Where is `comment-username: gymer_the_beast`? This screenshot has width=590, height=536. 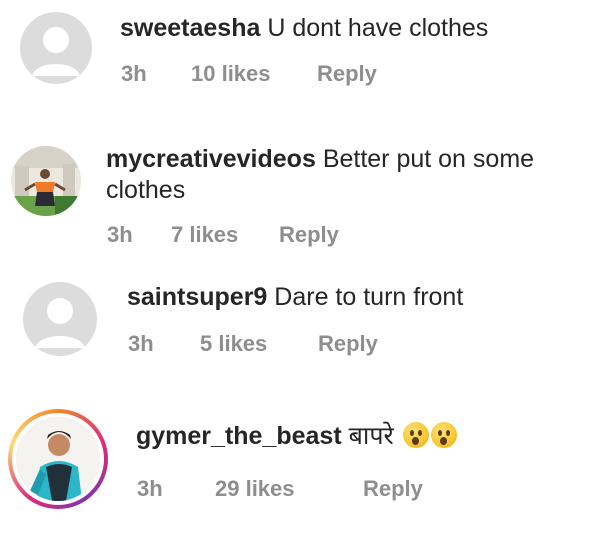 comment-username: gymer_the_beast is located at coordinates (239, 436).